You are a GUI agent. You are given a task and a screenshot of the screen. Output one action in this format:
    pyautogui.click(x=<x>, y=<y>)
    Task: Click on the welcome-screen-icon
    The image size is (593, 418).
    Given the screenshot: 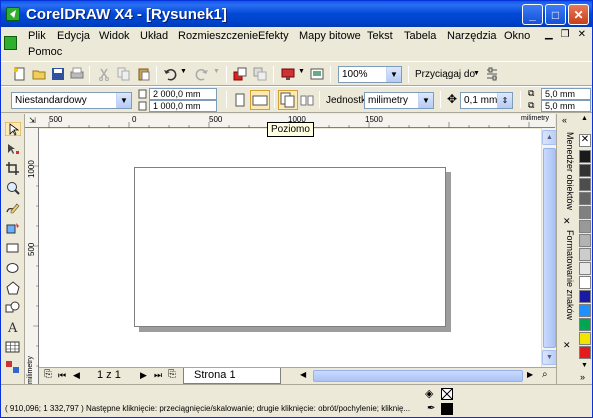 What is the action you would take?
    pyautogui.click(x=317, y=74)
    